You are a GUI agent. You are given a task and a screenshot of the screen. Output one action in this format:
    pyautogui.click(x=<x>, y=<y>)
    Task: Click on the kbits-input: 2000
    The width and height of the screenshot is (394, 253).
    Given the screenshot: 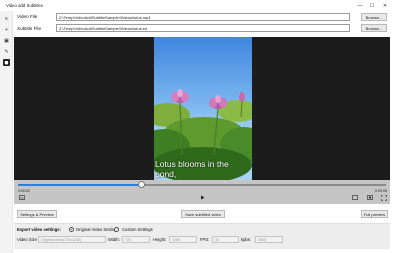 What is the action you would take?
    pyautogui.click(x=269, y=239)
    